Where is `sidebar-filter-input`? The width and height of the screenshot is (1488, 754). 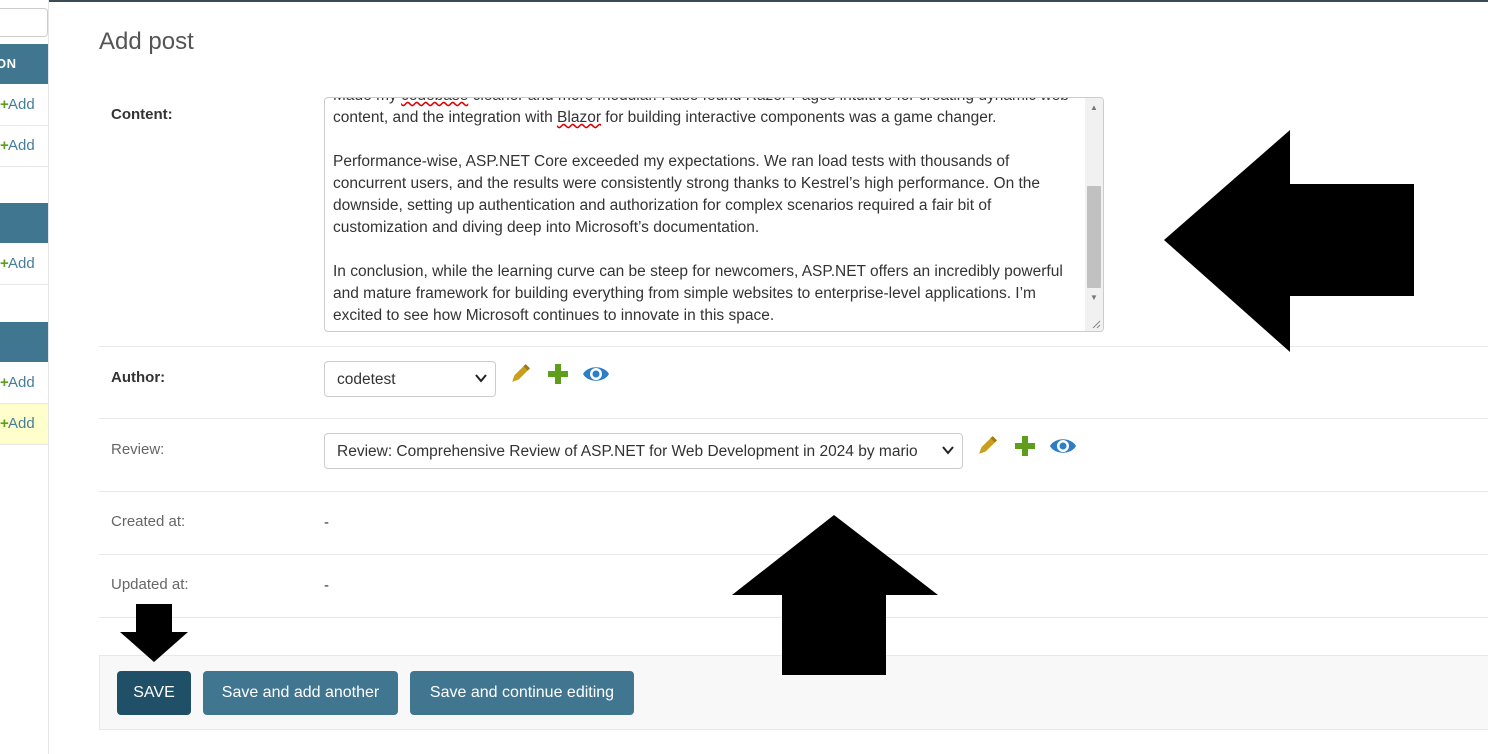 sidebar-filter-input is located at coordinates (24, 22).